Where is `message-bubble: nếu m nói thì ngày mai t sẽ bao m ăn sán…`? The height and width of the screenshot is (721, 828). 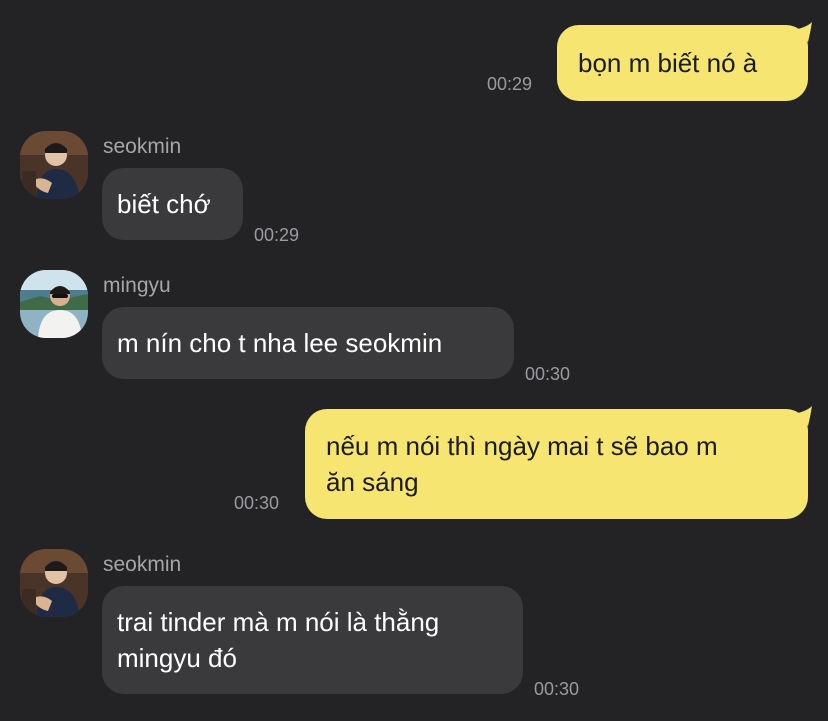
message-bubble: nếu m nói thì ngày mai t sẽ bao m ăn sán… is located at coordinates (556, 464).